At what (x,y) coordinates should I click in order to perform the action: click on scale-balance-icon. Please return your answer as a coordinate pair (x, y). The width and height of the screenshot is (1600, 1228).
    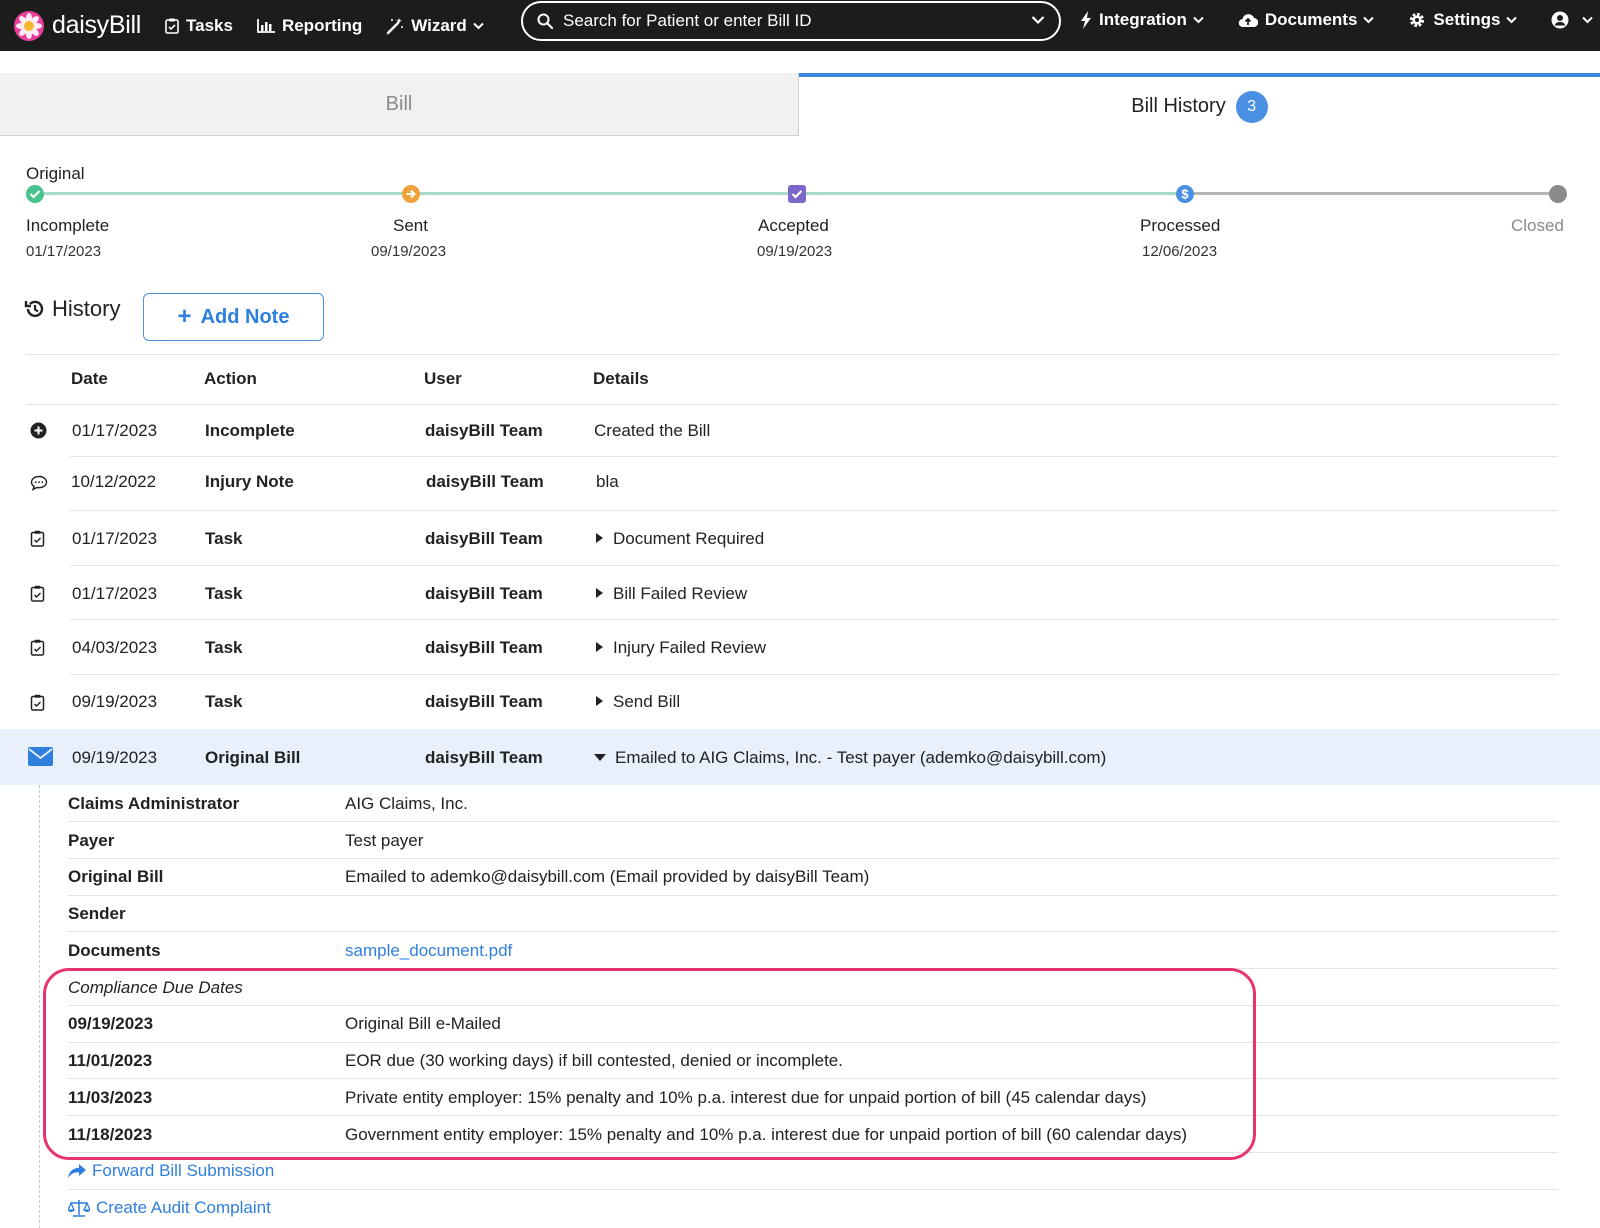
    Looking at the image, I should click on (79, 1208).